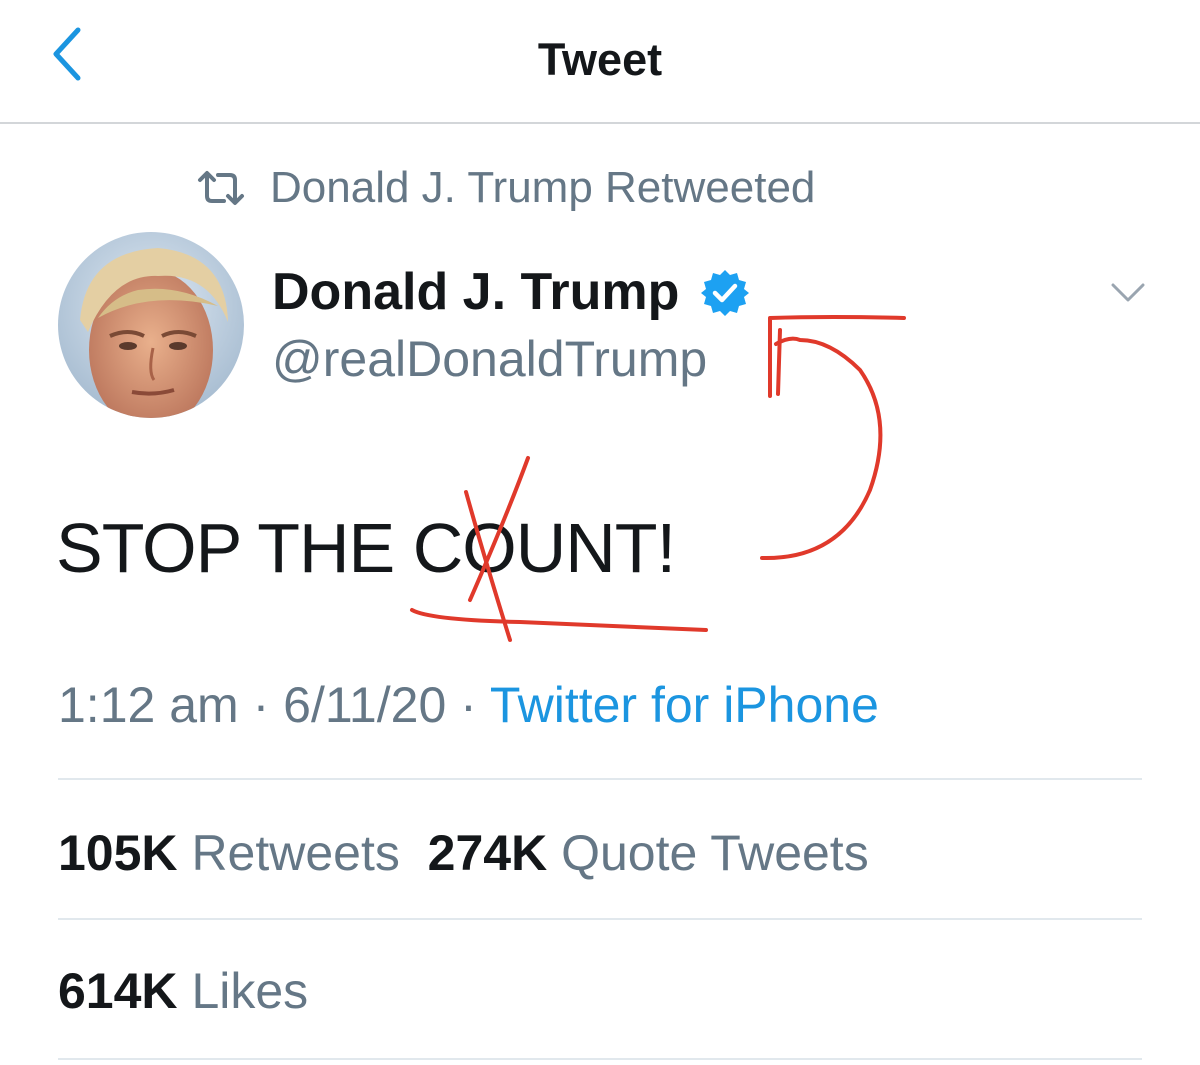  What do you see at coordinates (559, 620) in the screenshot?
I see `annotation-underline` at bounding box center [559, 620].